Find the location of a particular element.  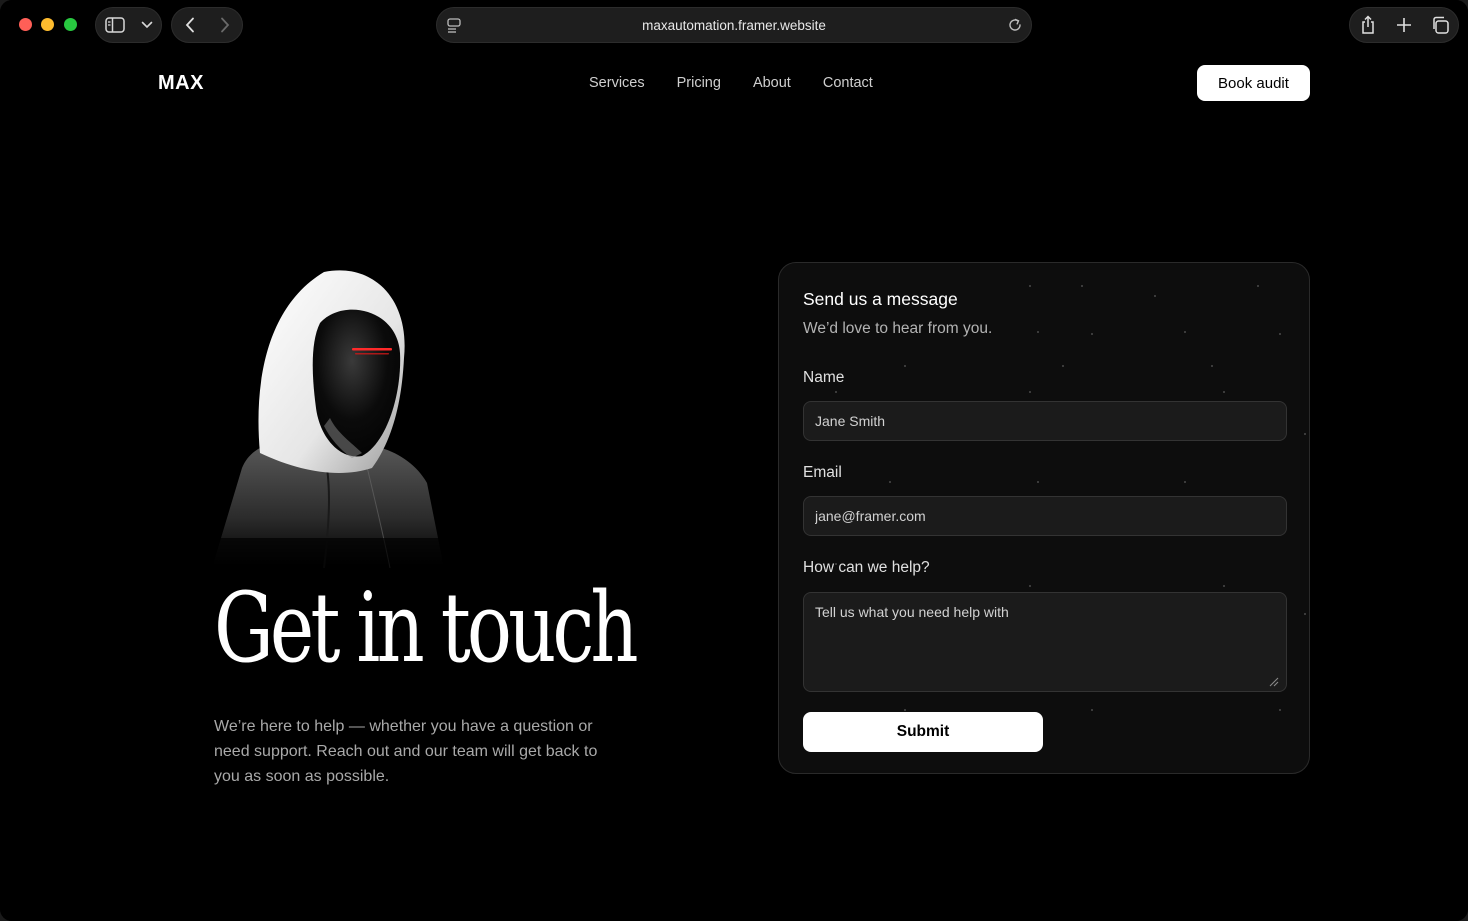

email-label: Email is located at coordinates (822, 472).